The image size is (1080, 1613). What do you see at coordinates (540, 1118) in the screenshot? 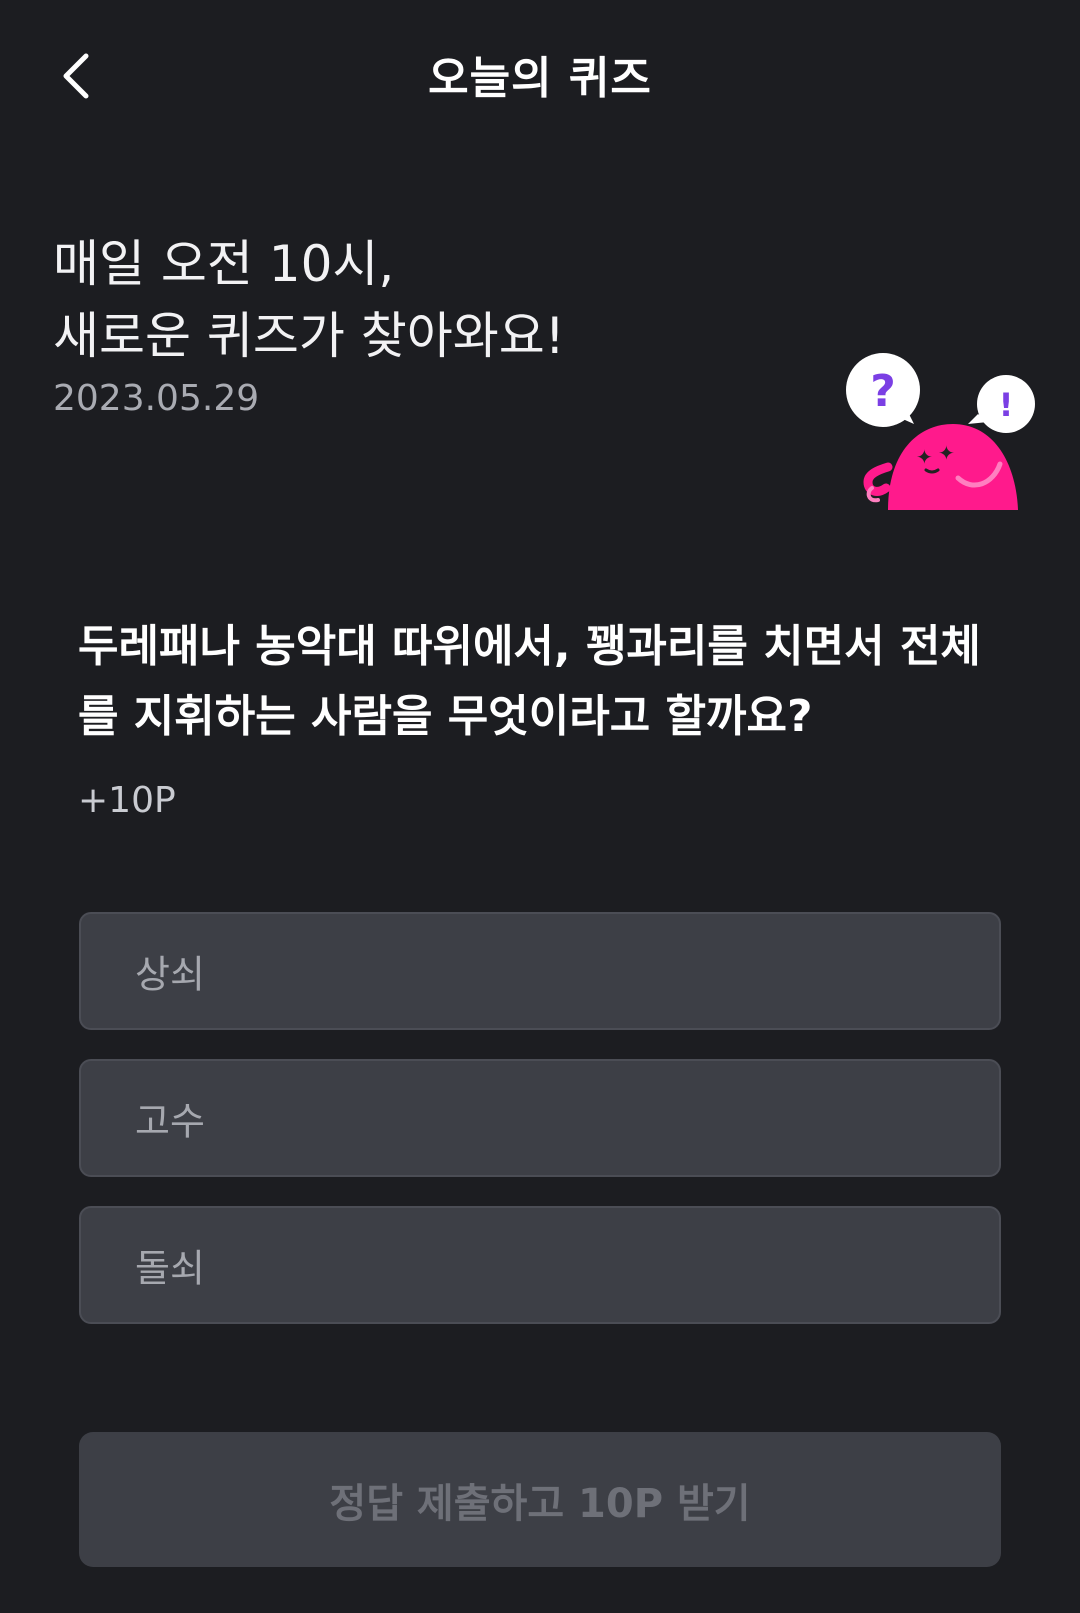
I see `answer-option-2: 고수` at bounding box center [540, 1118].